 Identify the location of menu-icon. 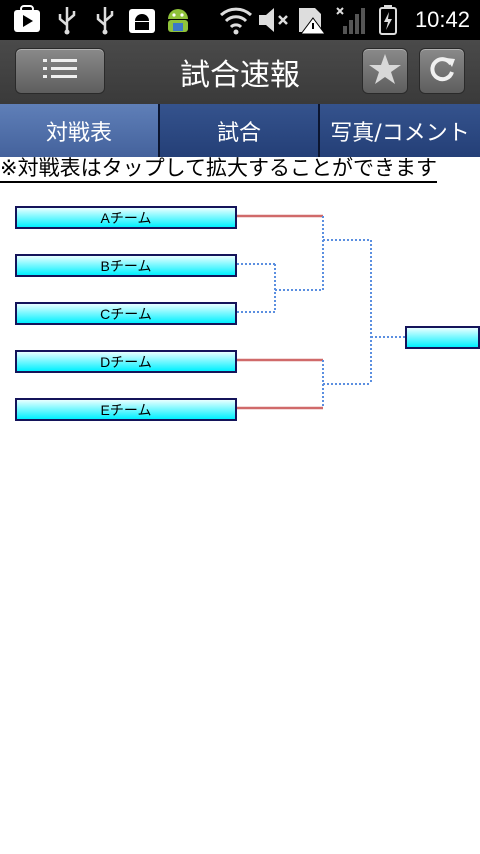
(60, 71).